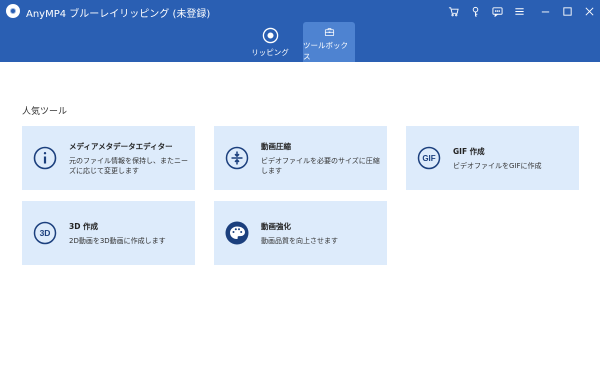 Image resolution: width=600 pixels, height=390 pixels. Describe the element at coordinates (270, 52) in the screenshot. I see `tab-ripping-label: リッピング` at that location.